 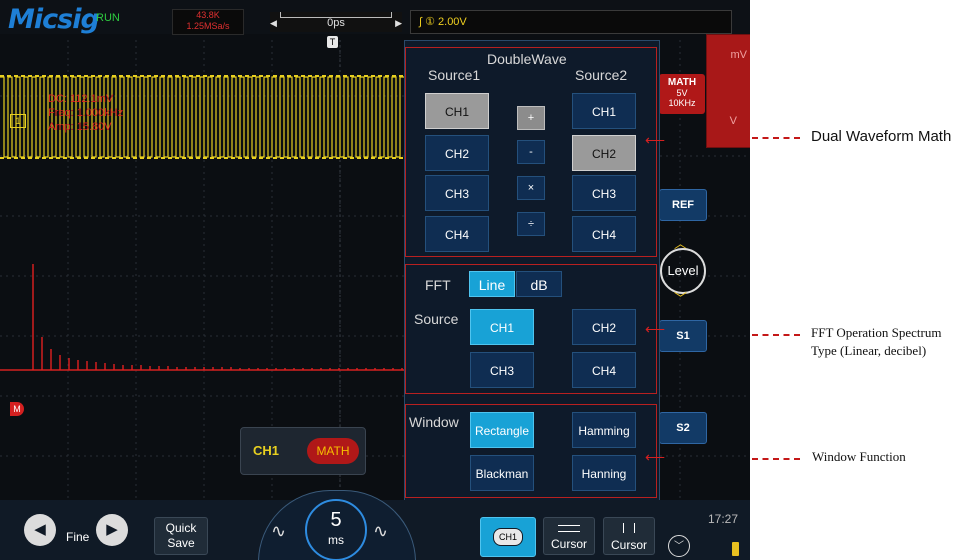 What do you see at coordinates (208, 15) in the screenshot?
I see `sample-count: 43.8K` at bounding box center [208, 15].